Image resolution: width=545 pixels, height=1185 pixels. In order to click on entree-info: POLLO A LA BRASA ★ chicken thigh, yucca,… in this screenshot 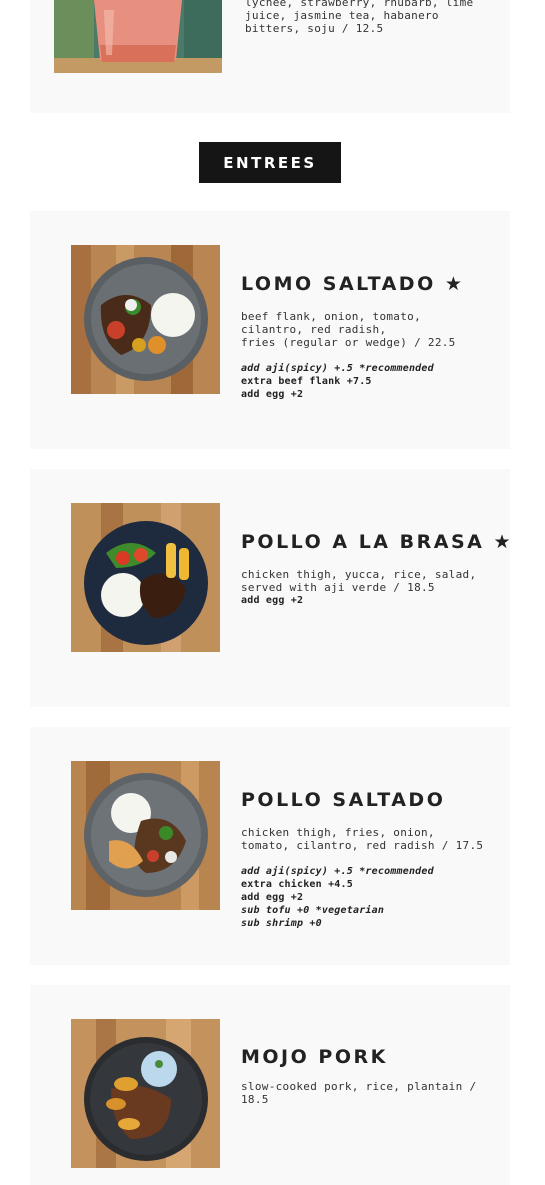, I will do `click(377, 569)`.